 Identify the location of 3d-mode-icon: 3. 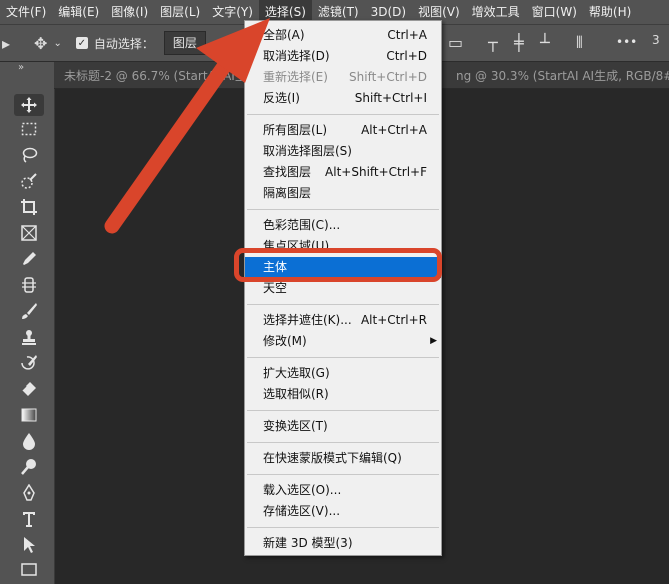
(656, 40).